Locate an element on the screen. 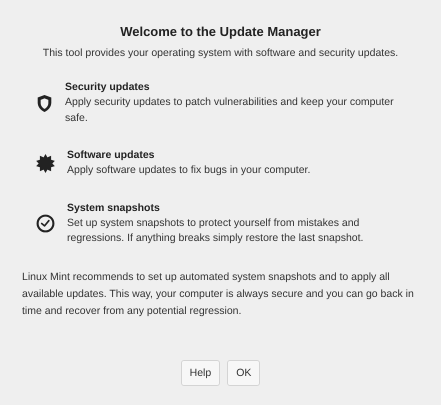 The height and width of the screenshot is (405, 441). welcome-title: Welcome to the Update Manager is located at coordinates (220, 31).